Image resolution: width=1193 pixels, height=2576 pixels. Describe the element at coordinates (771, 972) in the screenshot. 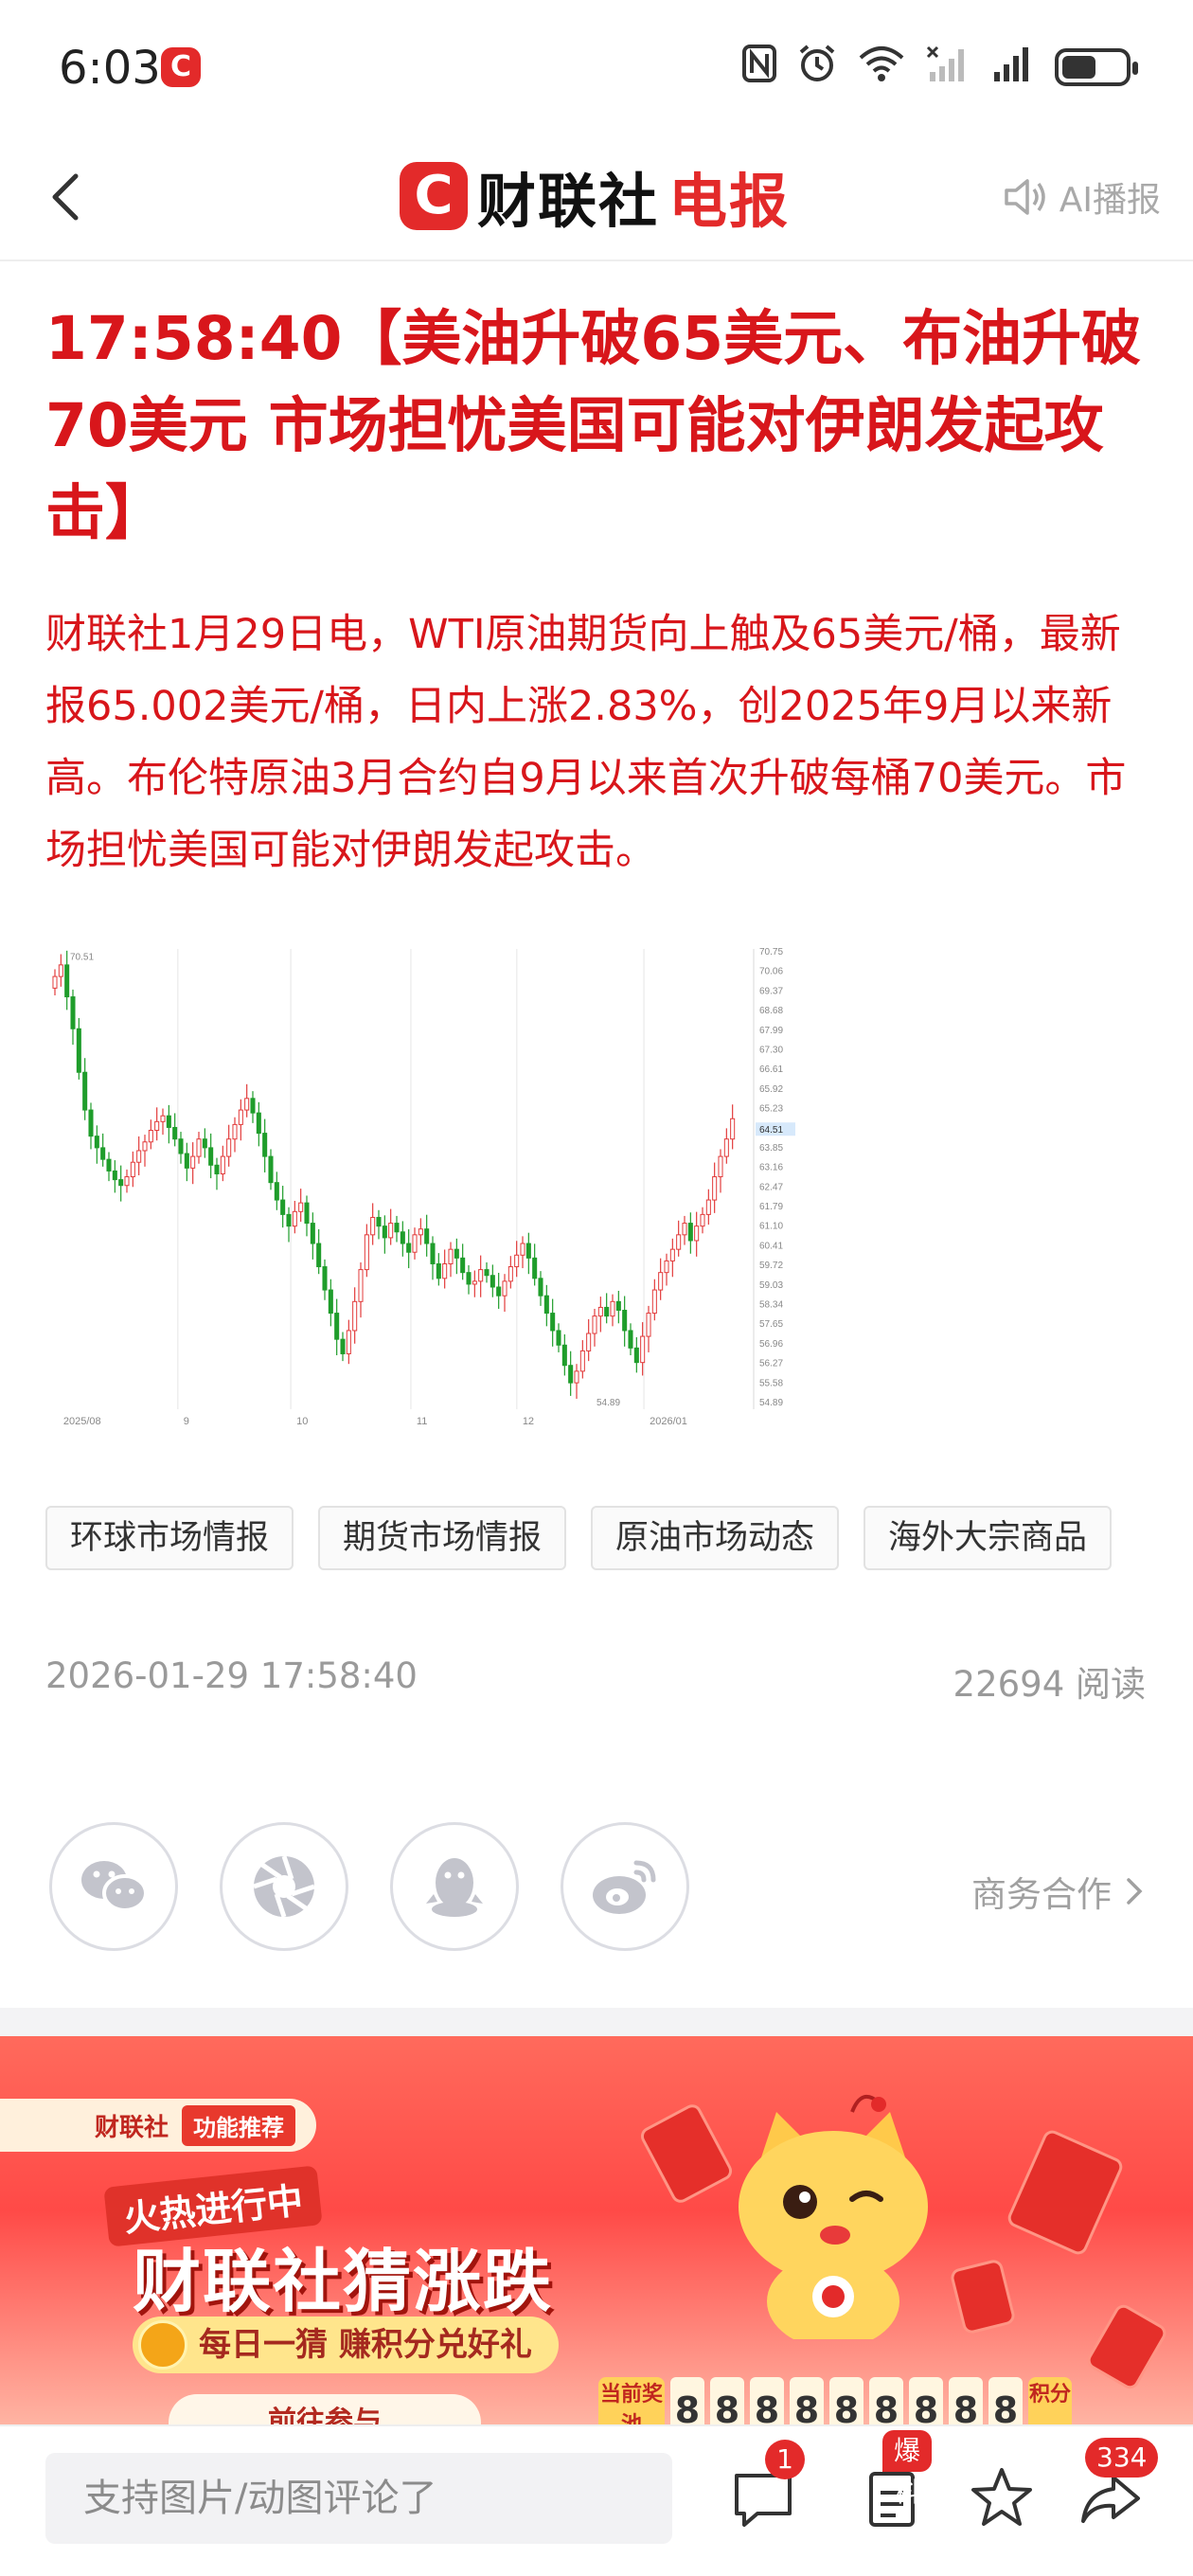

I see `y-tick-label: 70.06` at that location.